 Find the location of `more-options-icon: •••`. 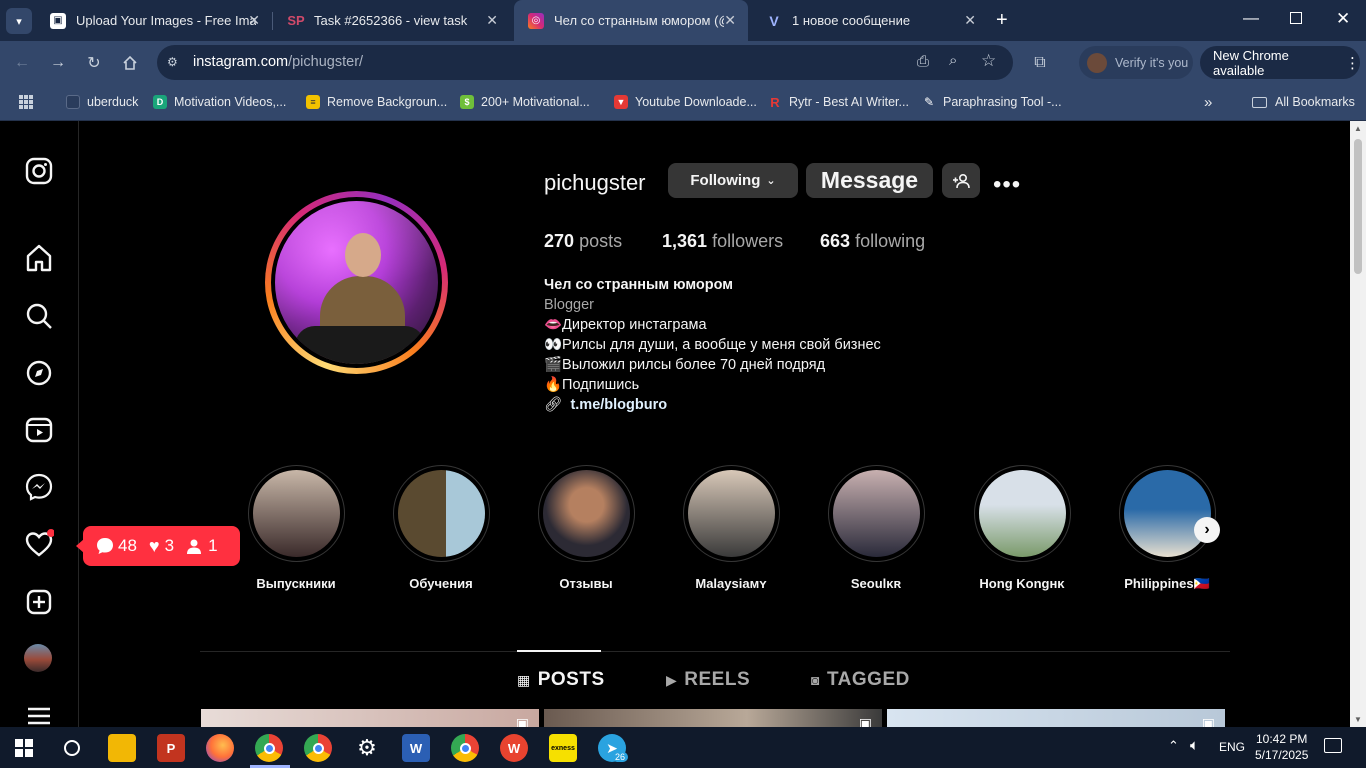

more-options-icon: ••• is located at coordinates (1007, 185).